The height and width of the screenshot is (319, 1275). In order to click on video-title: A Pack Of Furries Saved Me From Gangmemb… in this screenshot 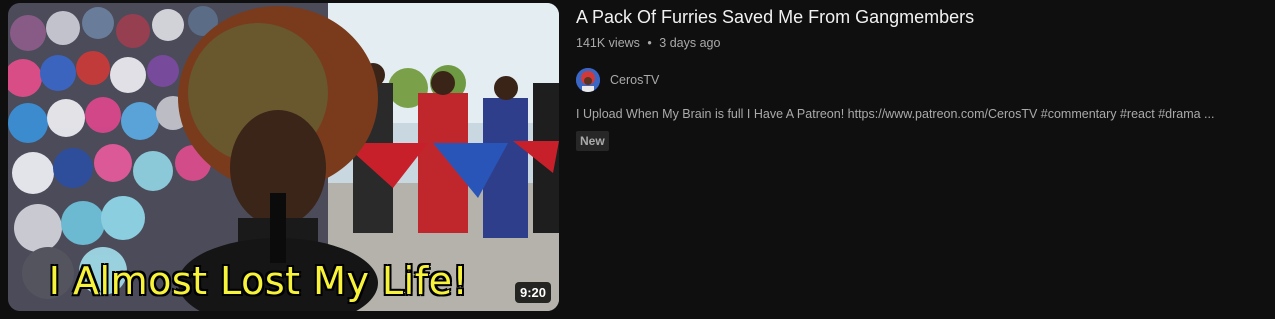, I will do `click(917, 17)`.